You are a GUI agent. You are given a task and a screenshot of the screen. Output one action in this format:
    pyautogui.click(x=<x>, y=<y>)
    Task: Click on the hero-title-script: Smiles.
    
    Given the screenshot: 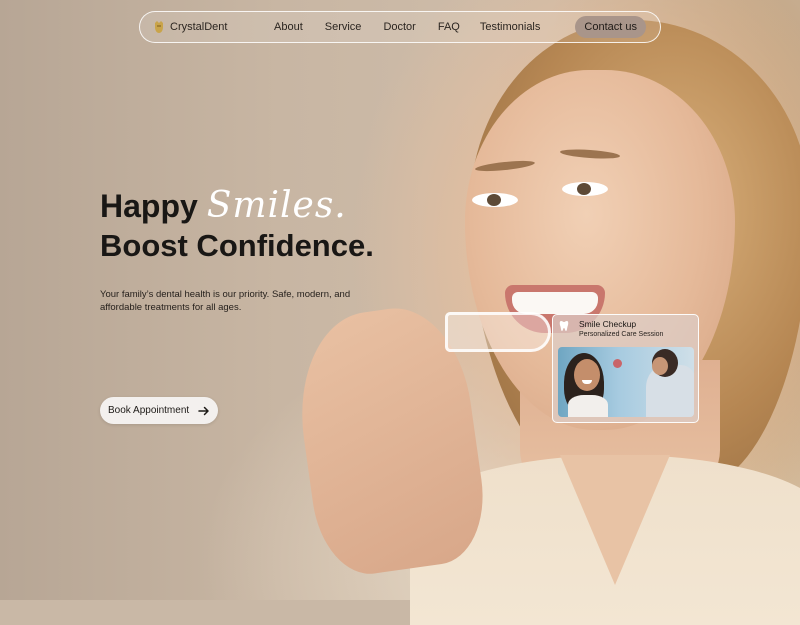 What is the action you would take?
    pyautogui.click(x=276, y=205)
    